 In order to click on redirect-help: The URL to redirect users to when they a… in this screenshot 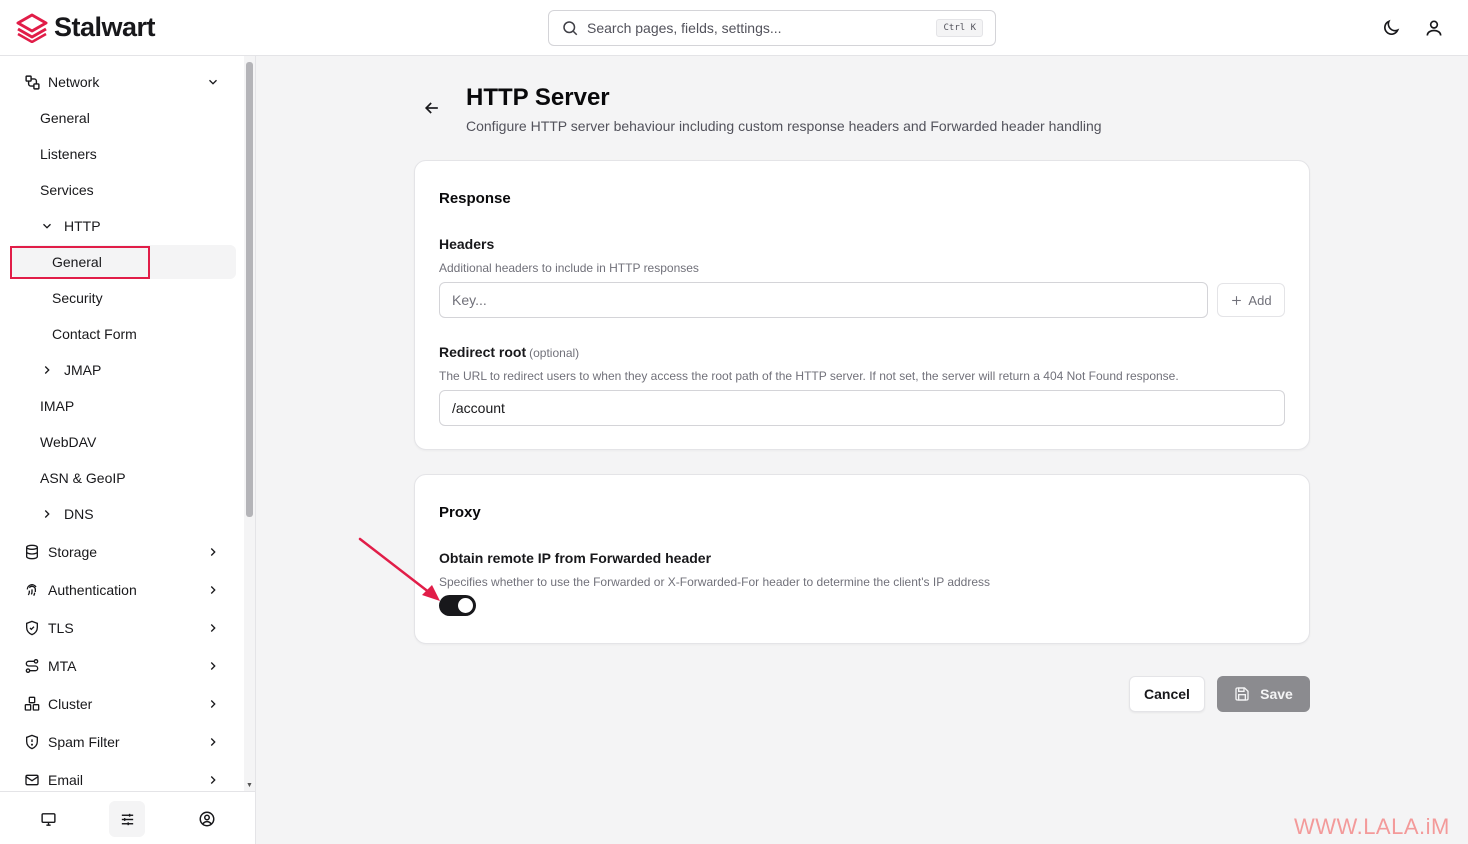, I will do `click(809, 376)`.